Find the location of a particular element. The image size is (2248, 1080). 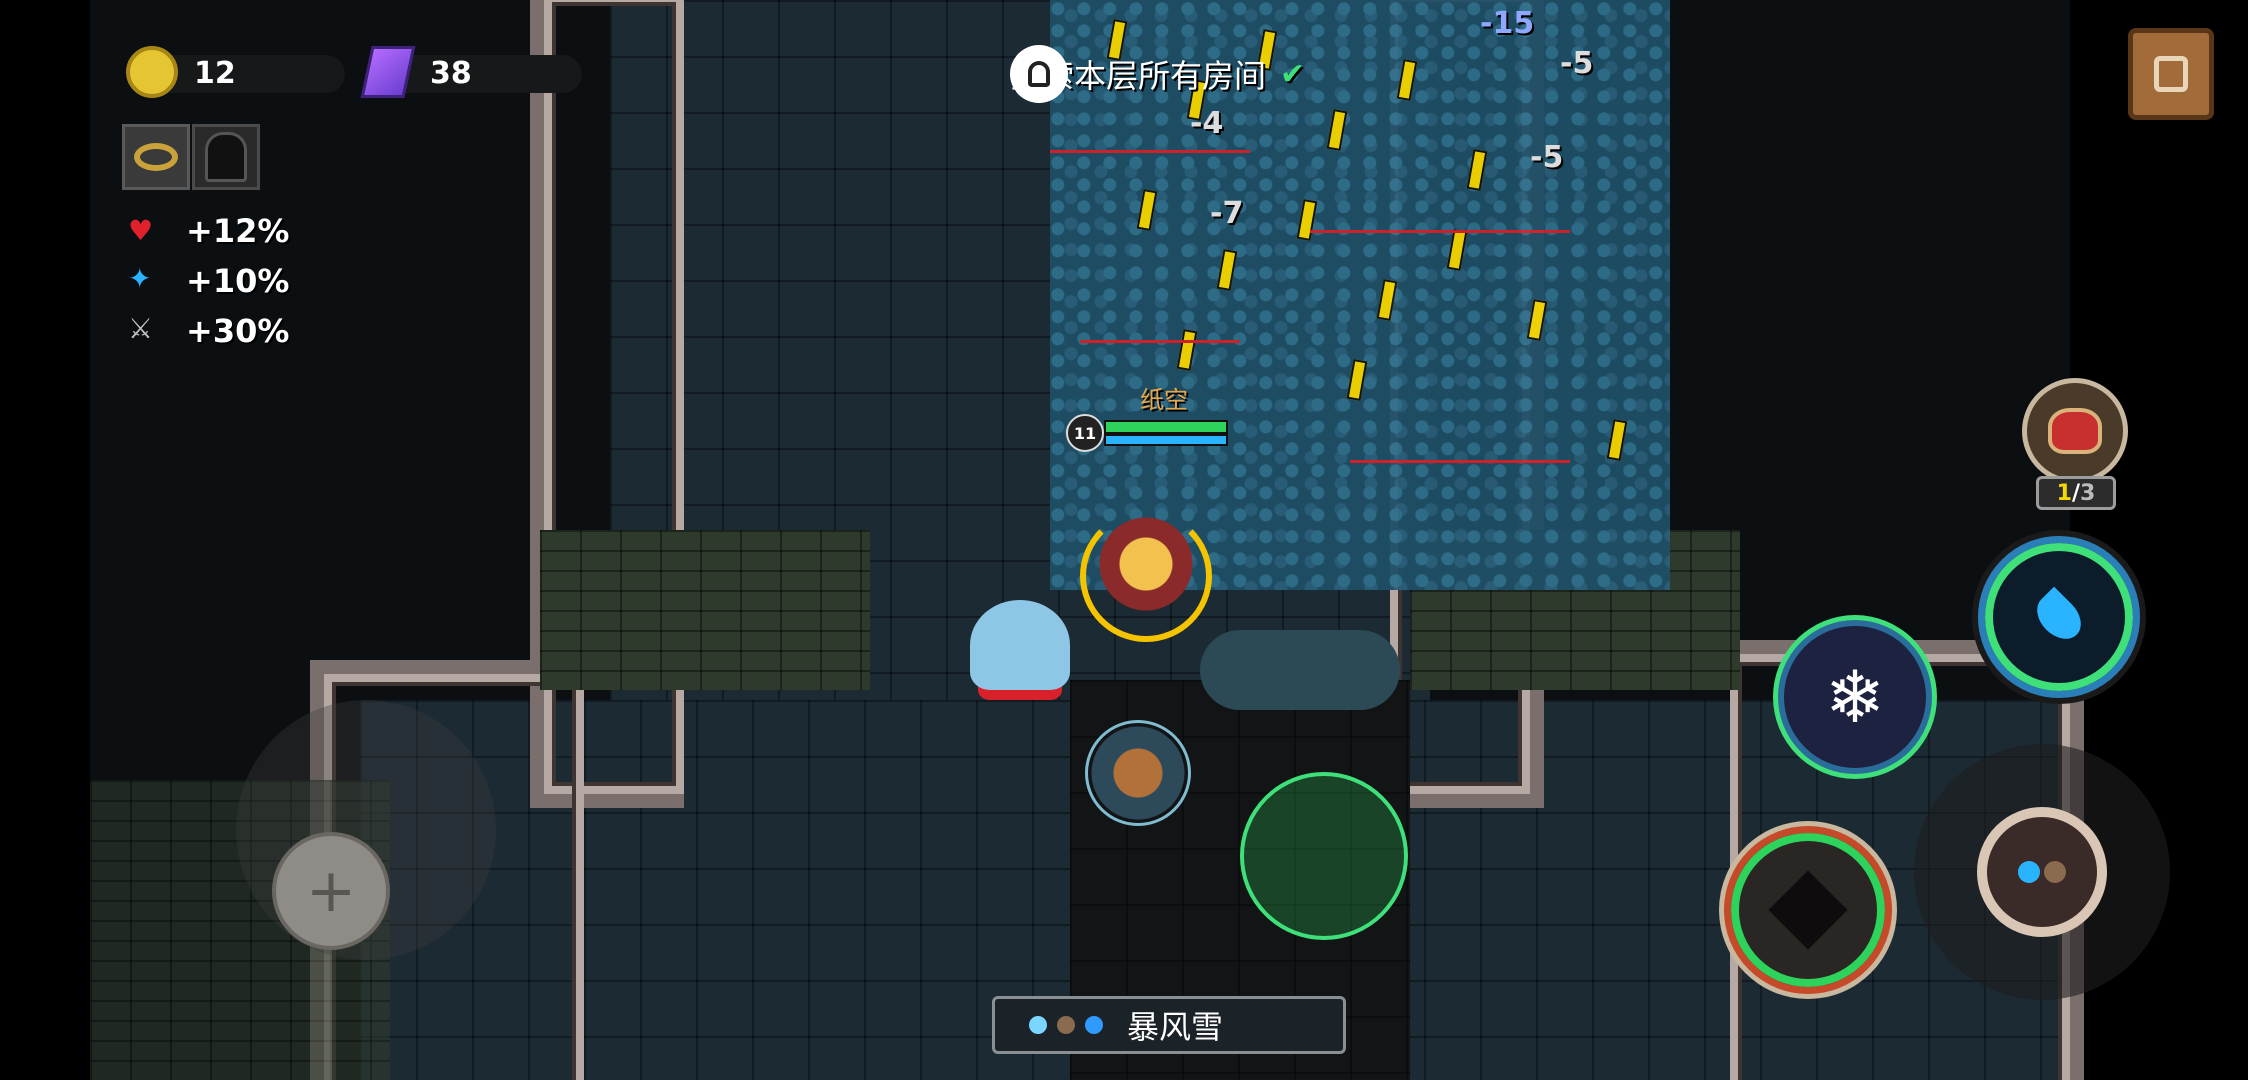

damage-number: -4 is located at coordinates (1207, 123).